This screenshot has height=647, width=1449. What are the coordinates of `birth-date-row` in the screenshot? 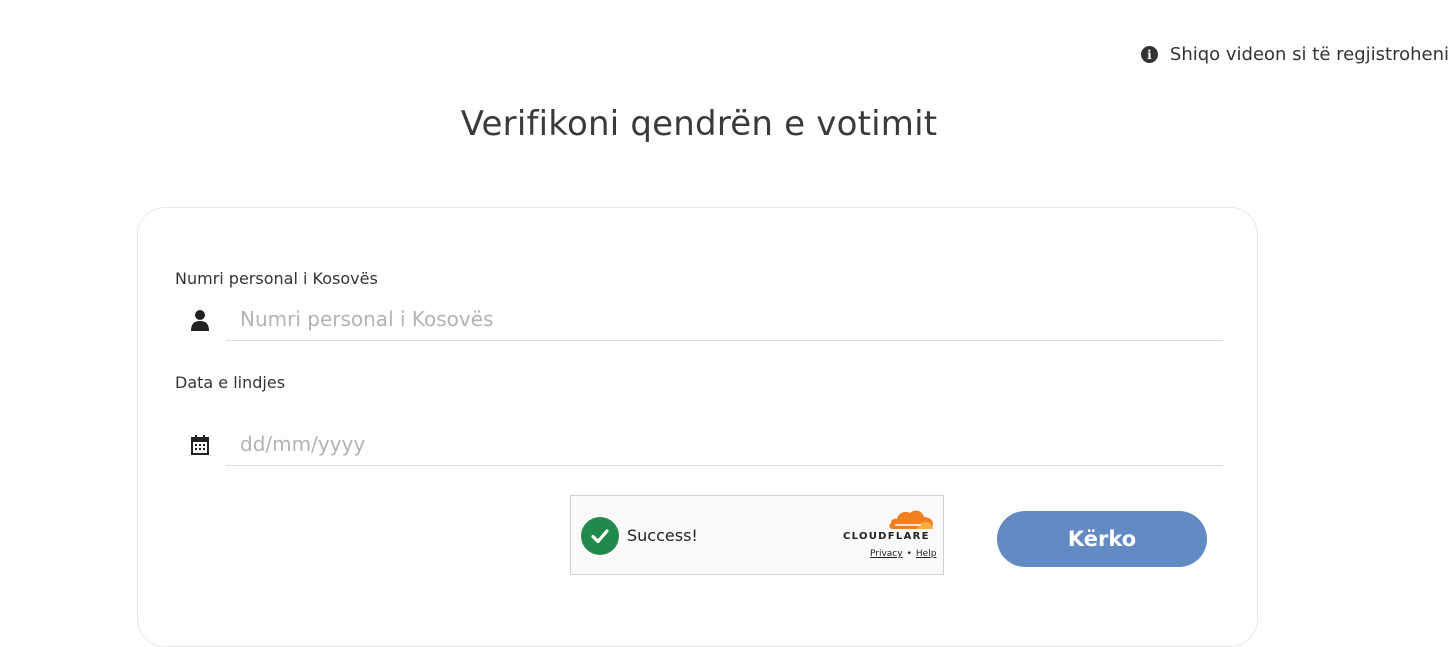 It's located at (707, 445).